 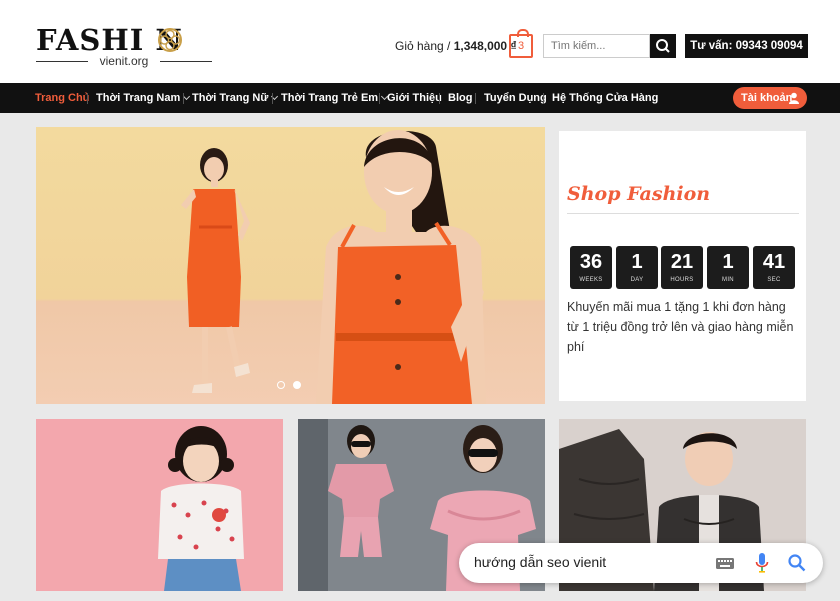 What do you see at coordinates (728, 280) in the screenshot?
I see `countdown-unit: MIN` at bounding box center [728, 280].